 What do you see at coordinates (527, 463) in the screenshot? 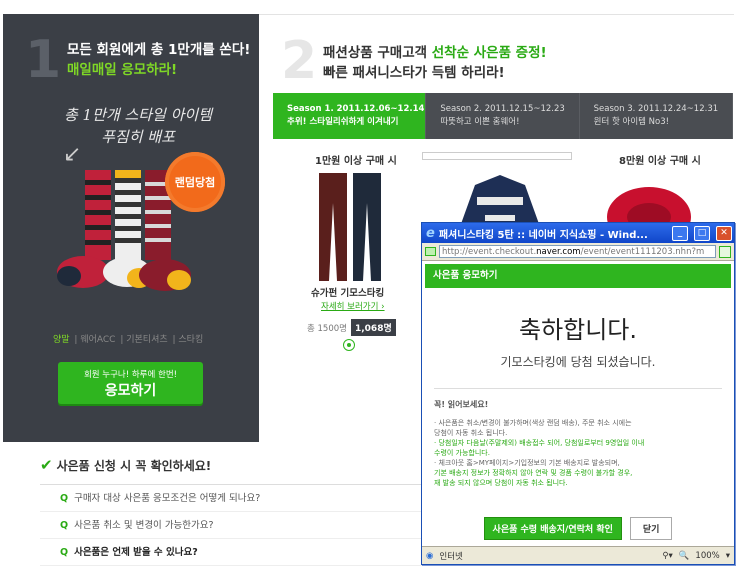
I see `notice-line: · 체크아웃 홈>MY페이지>기입정보의 기본 배송지로 발송되며,` at bounding box center [527, 463].